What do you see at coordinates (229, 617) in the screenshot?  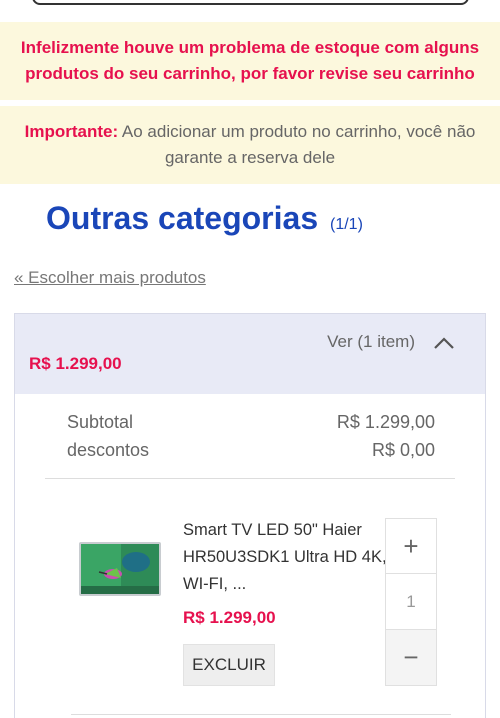 I see `product-price: R$ 1.299,00` at bounding box center [229, 617].